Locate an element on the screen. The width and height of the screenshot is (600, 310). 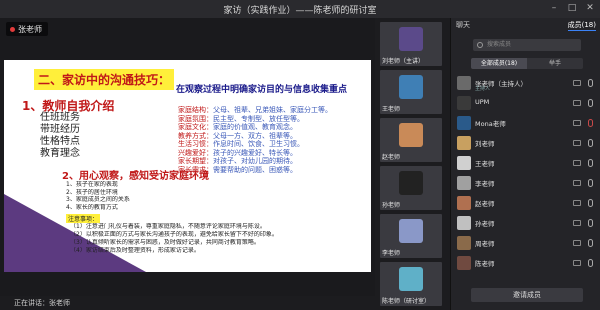
video-tile: 孙老师 is located at coordinates (411, 188).